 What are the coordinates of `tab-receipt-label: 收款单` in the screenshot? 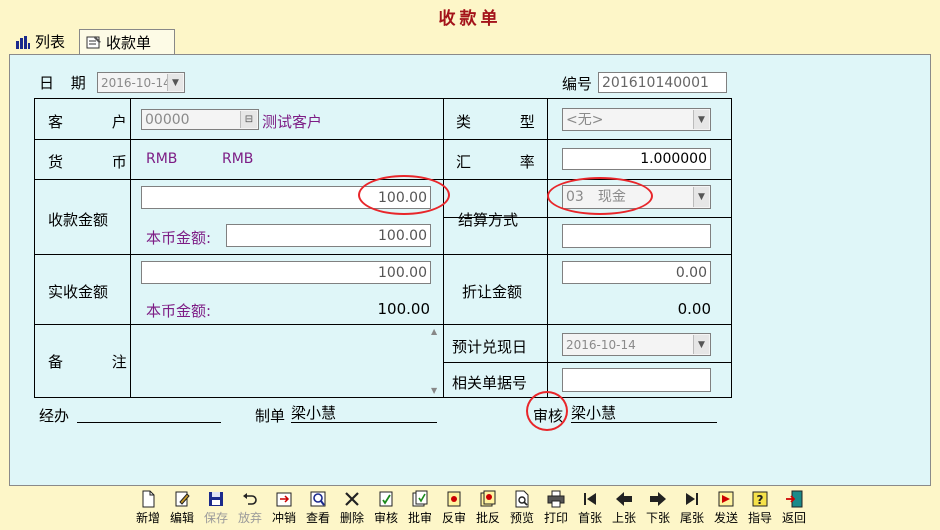 It's located at (129, 42).